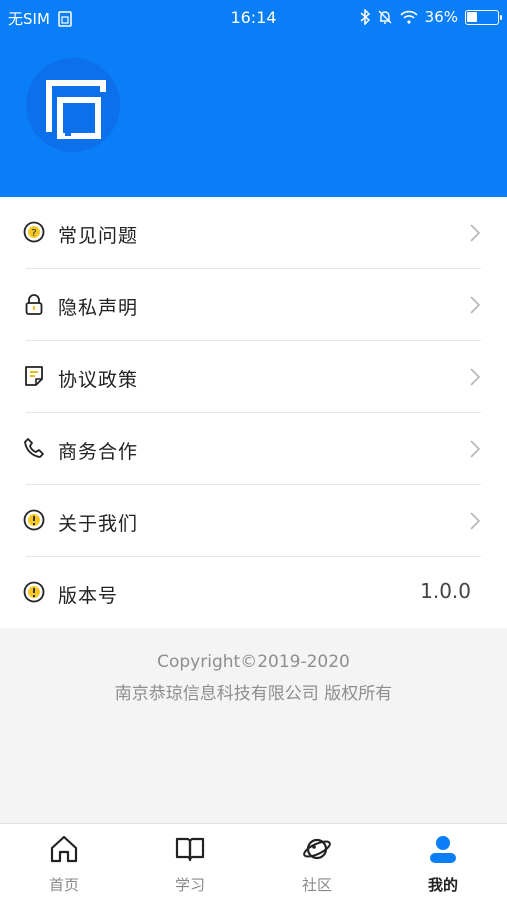  Describe the element at coordinates (64, 849) in the screenshot. I see `home-icon` at that location.